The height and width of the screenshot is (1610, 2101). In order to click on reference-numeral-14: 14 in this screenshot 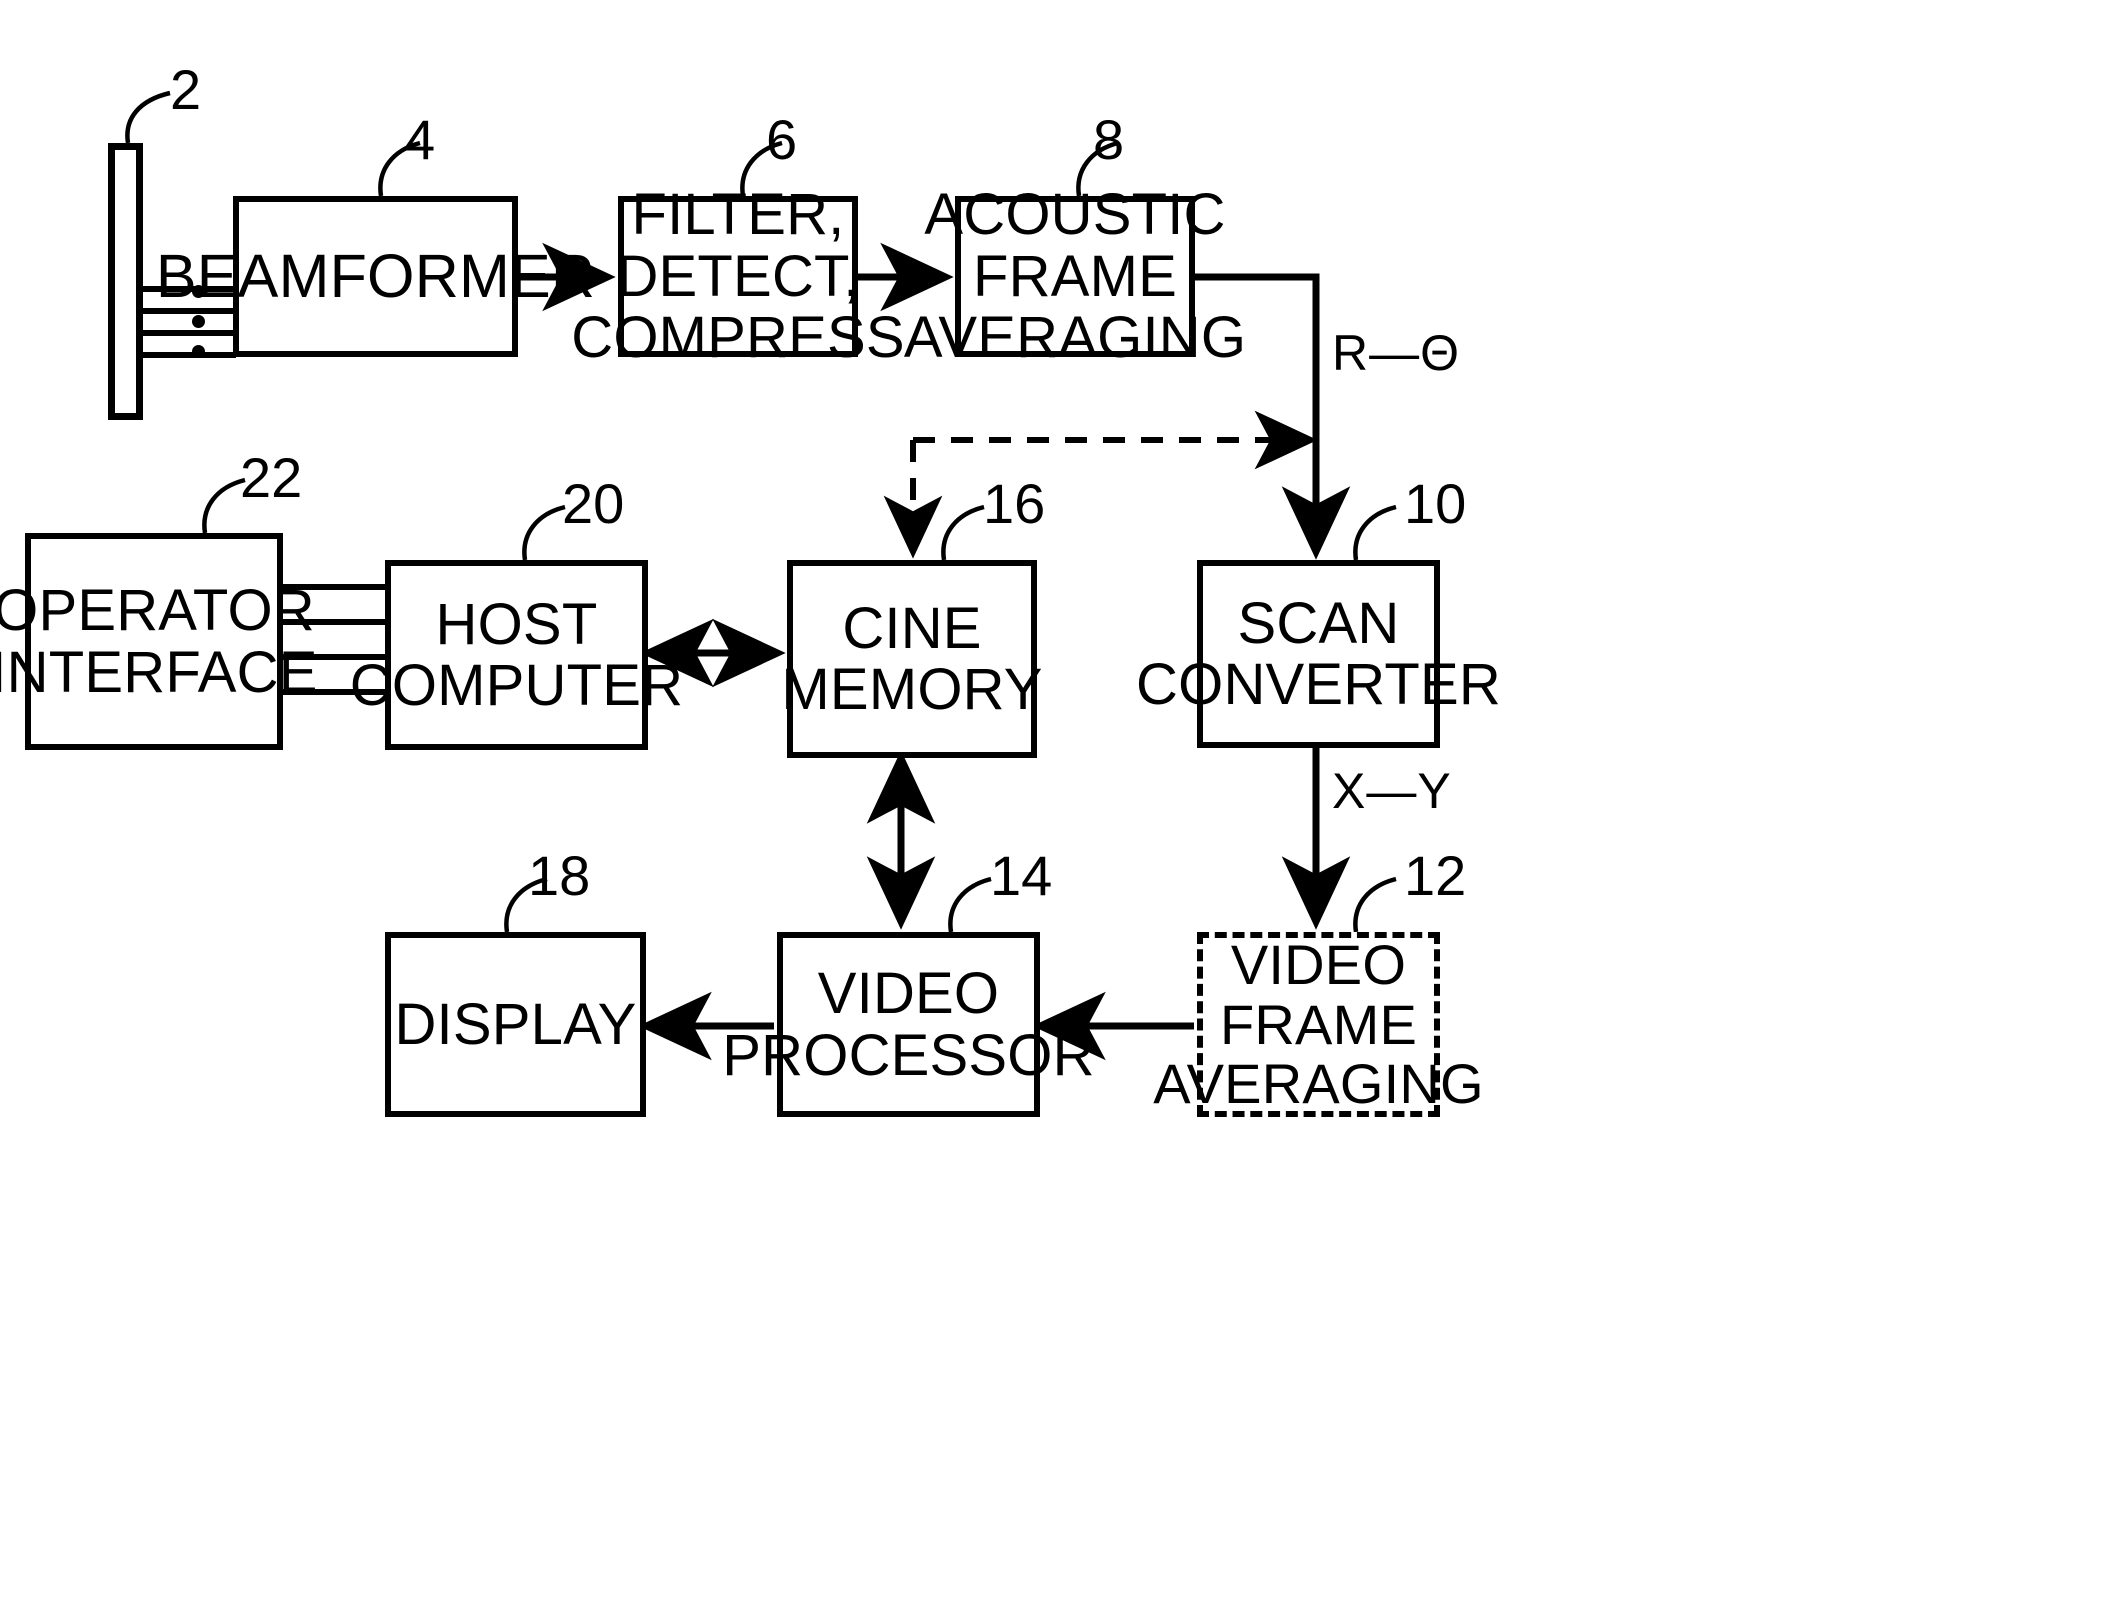, I will do `click(1021, 875)`.